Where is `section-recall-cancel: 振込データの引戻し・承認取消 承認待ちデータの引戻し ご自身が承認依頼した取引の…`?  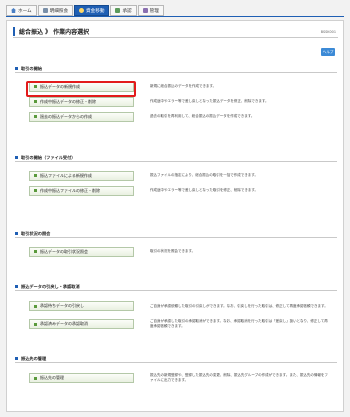 section-recall-cancel: 振込データの引戻し・承認取消 承認待ちデータの引戻し ご自身が承認依頼した取引の… is located at coordinates (176, 308).